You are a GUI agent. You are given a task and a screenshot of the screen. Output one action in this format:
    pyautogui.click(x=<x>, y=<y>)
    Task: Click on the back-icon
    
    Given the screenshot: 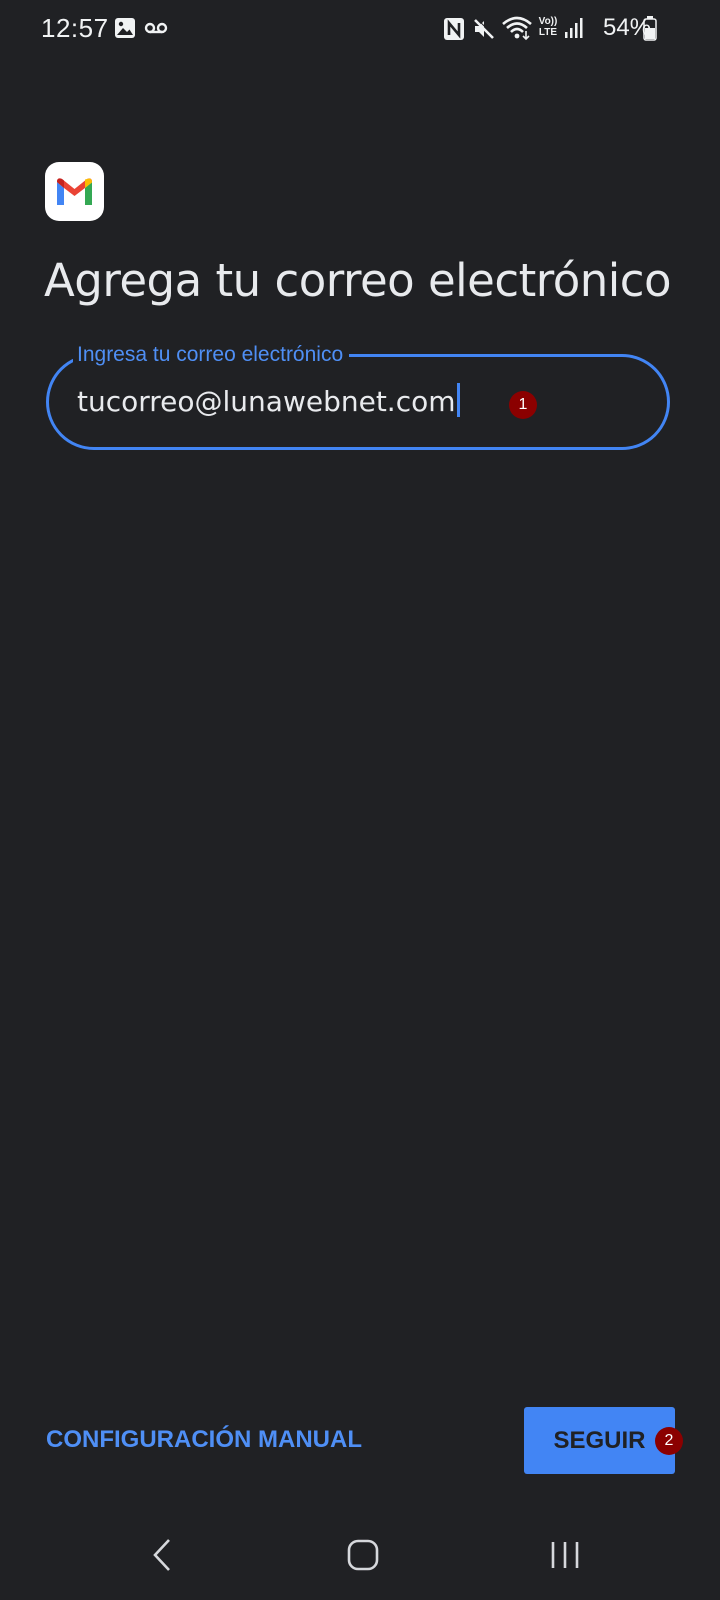 What is the action you would take?
    pyautogui.click(x=161, y=1555)
    